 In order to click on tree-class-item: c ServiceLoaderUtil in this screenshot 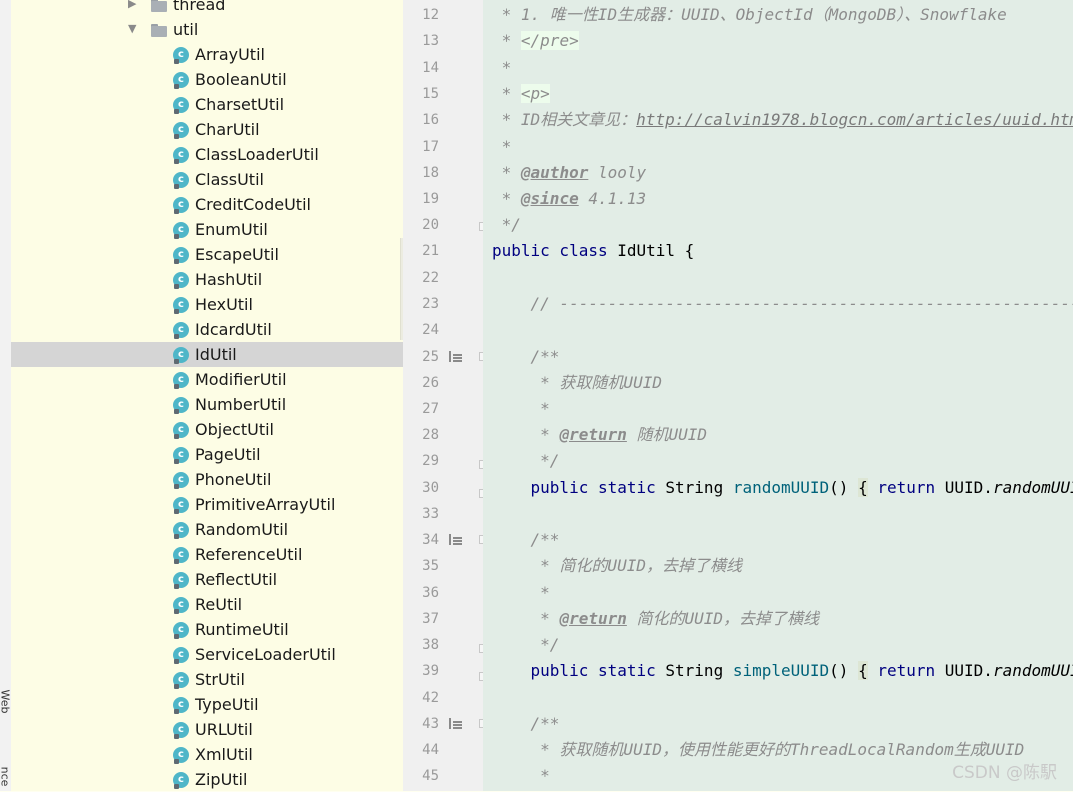, I will do `click(207, 654)`.